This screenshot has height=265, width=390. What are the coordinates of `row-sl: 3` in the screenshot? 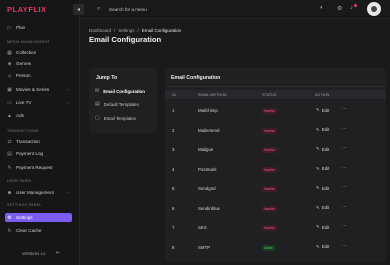 It's located at (173, 149).